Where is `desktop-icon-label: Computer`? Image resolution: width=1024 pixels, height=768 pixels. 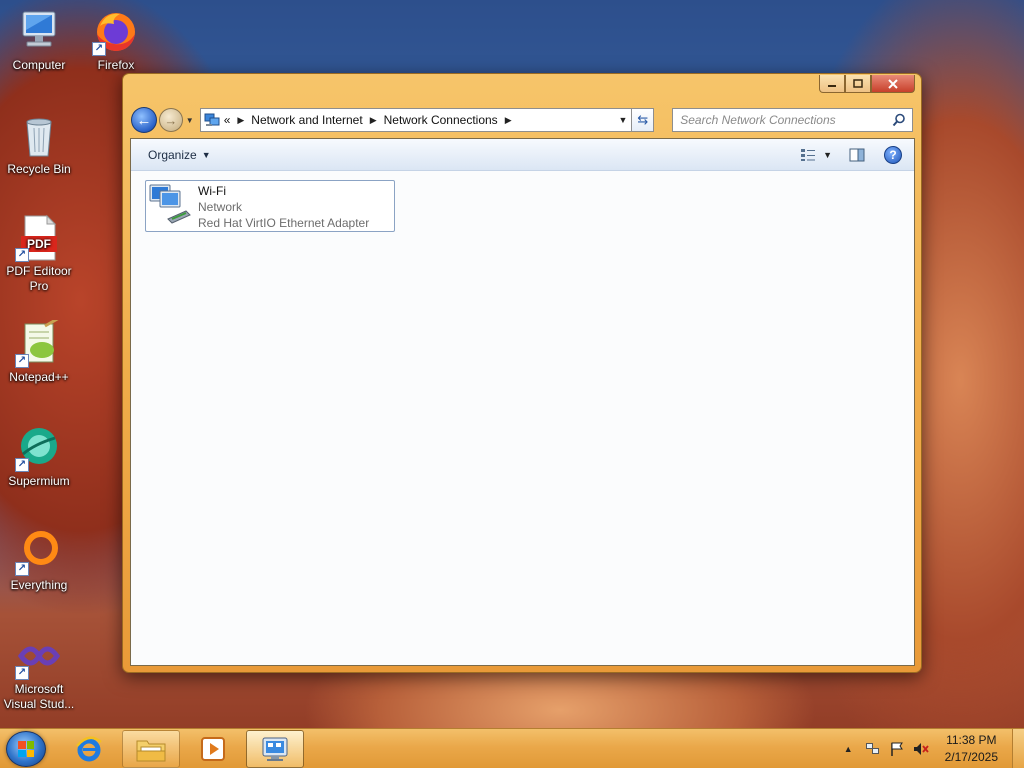 desktop-icon-label: Computer is located at coordinates (39, 65).